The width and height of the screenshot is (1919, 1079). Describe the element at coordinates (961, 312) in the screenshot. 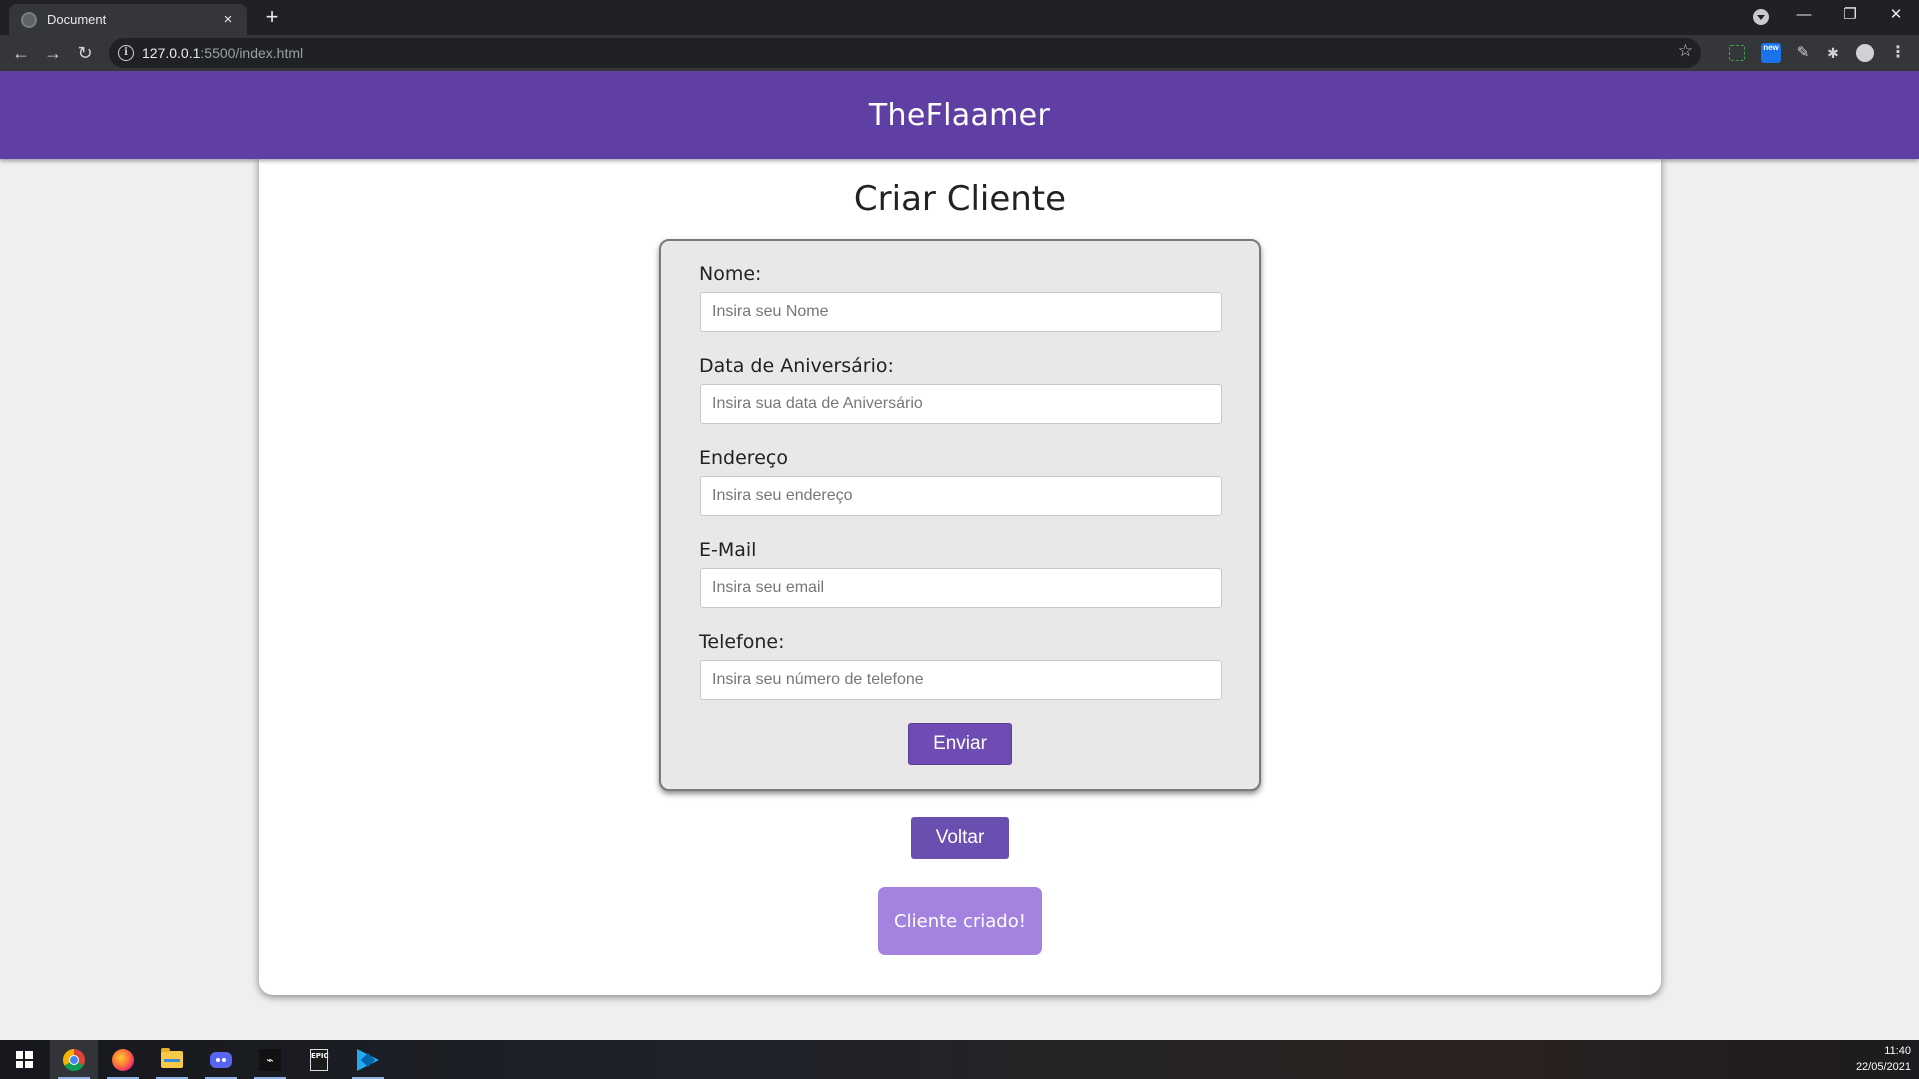

I see `name-input` at that location.